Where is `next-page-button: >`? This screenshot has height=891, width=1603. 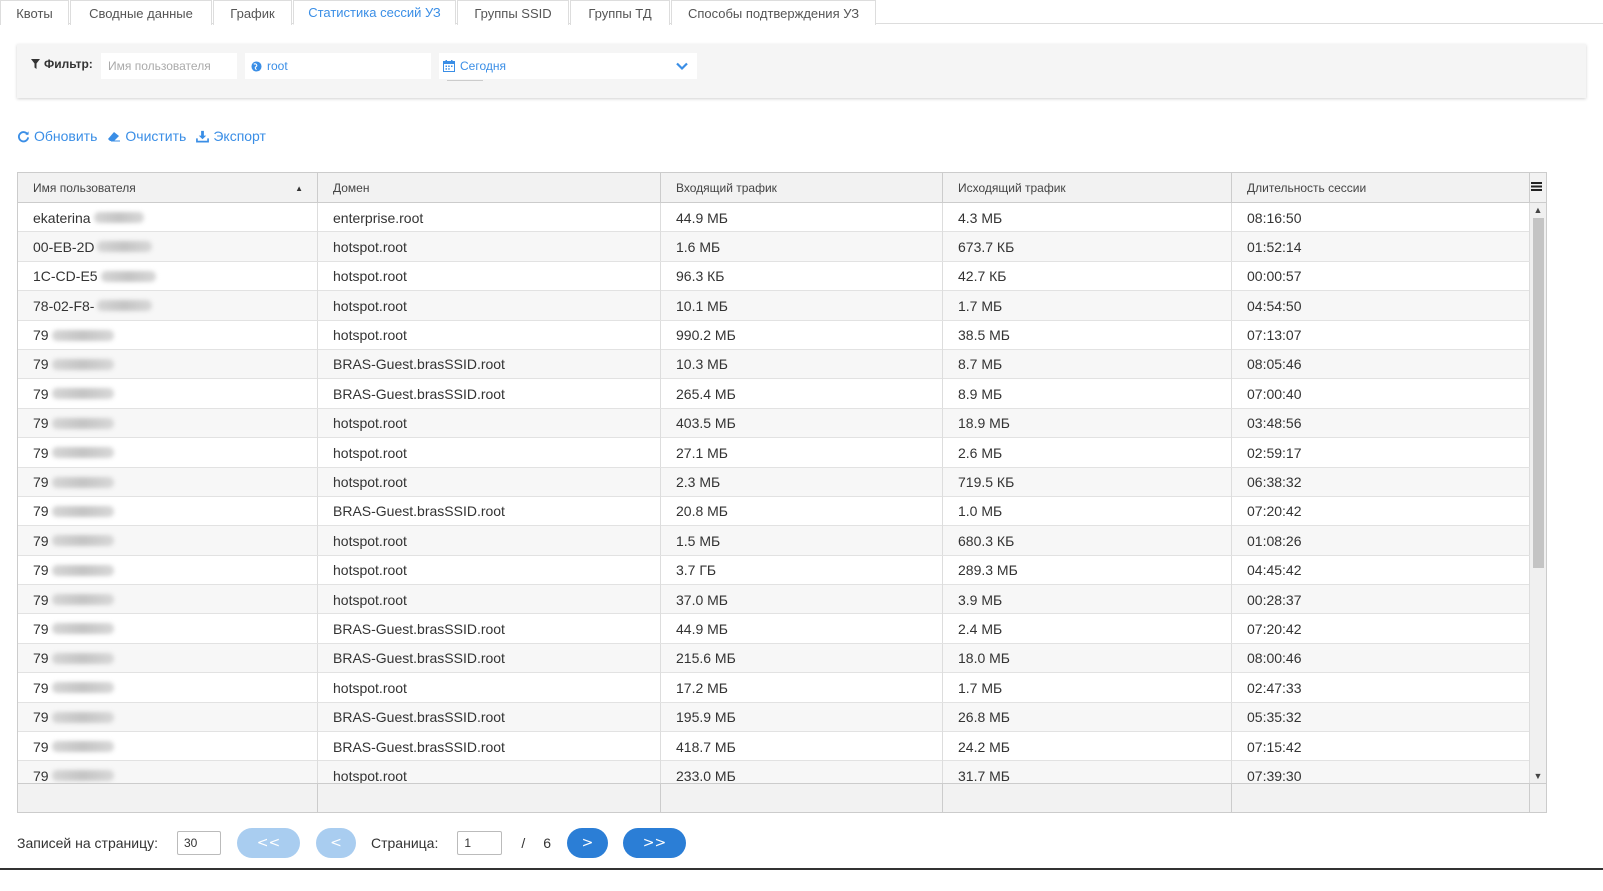
next-page-button: > is located at coordinates (588, 843).